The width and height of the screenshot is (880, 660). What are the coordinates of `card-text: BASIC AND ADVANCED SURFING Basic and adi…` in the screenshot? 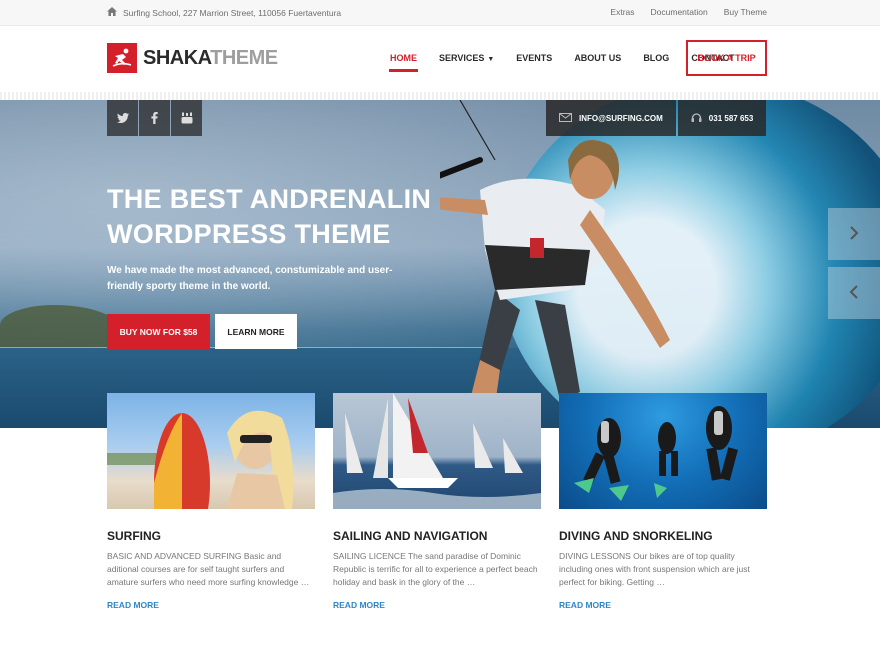 It's located at (208, 569).